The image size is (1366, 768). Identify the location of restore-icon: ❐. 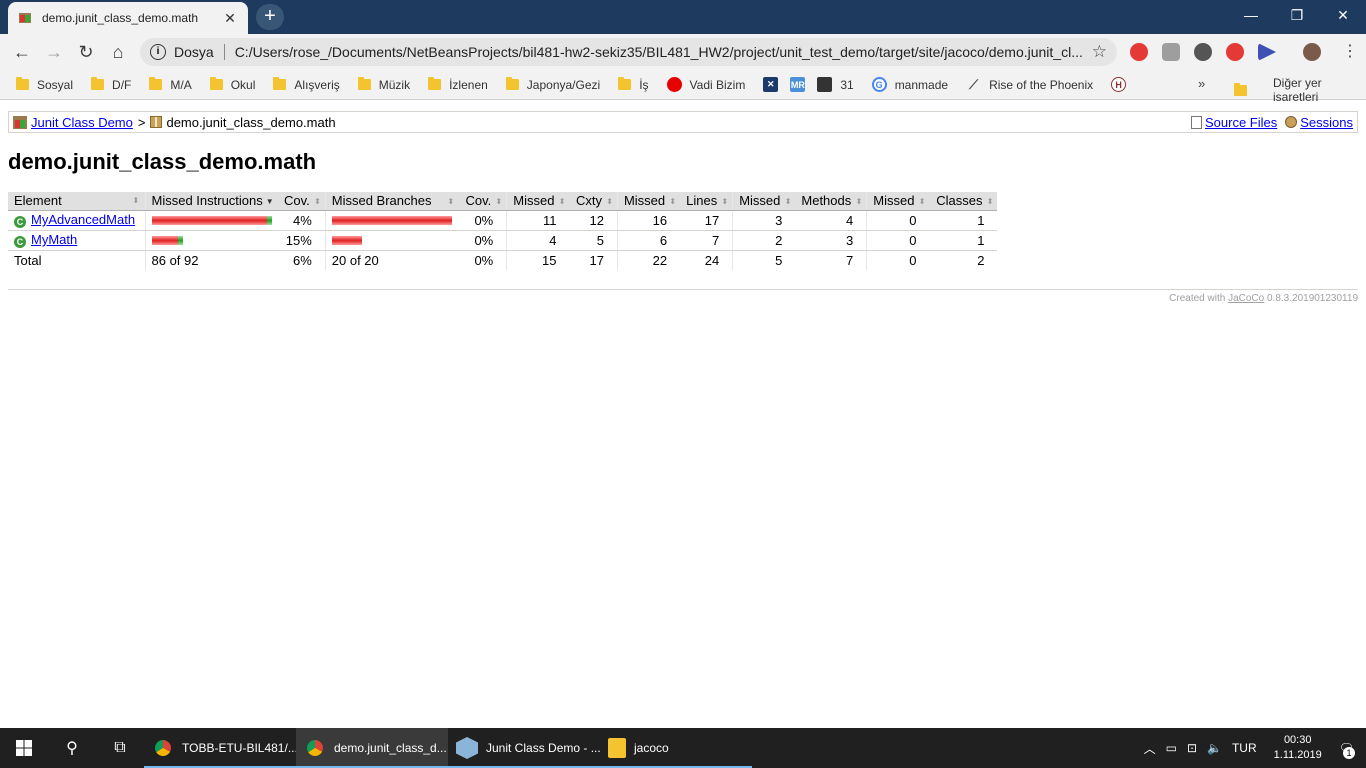
(1297, 15).